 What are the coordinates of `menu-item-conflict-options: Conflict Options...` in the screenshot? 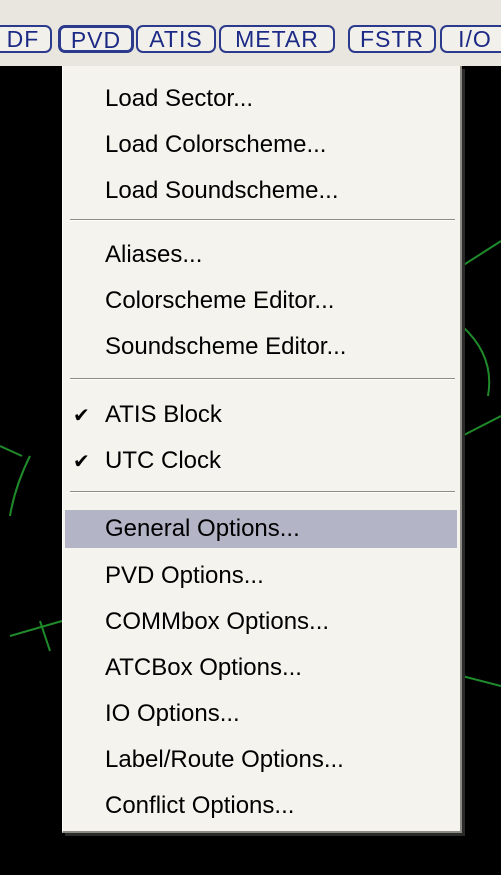 It's located at (260, 806).